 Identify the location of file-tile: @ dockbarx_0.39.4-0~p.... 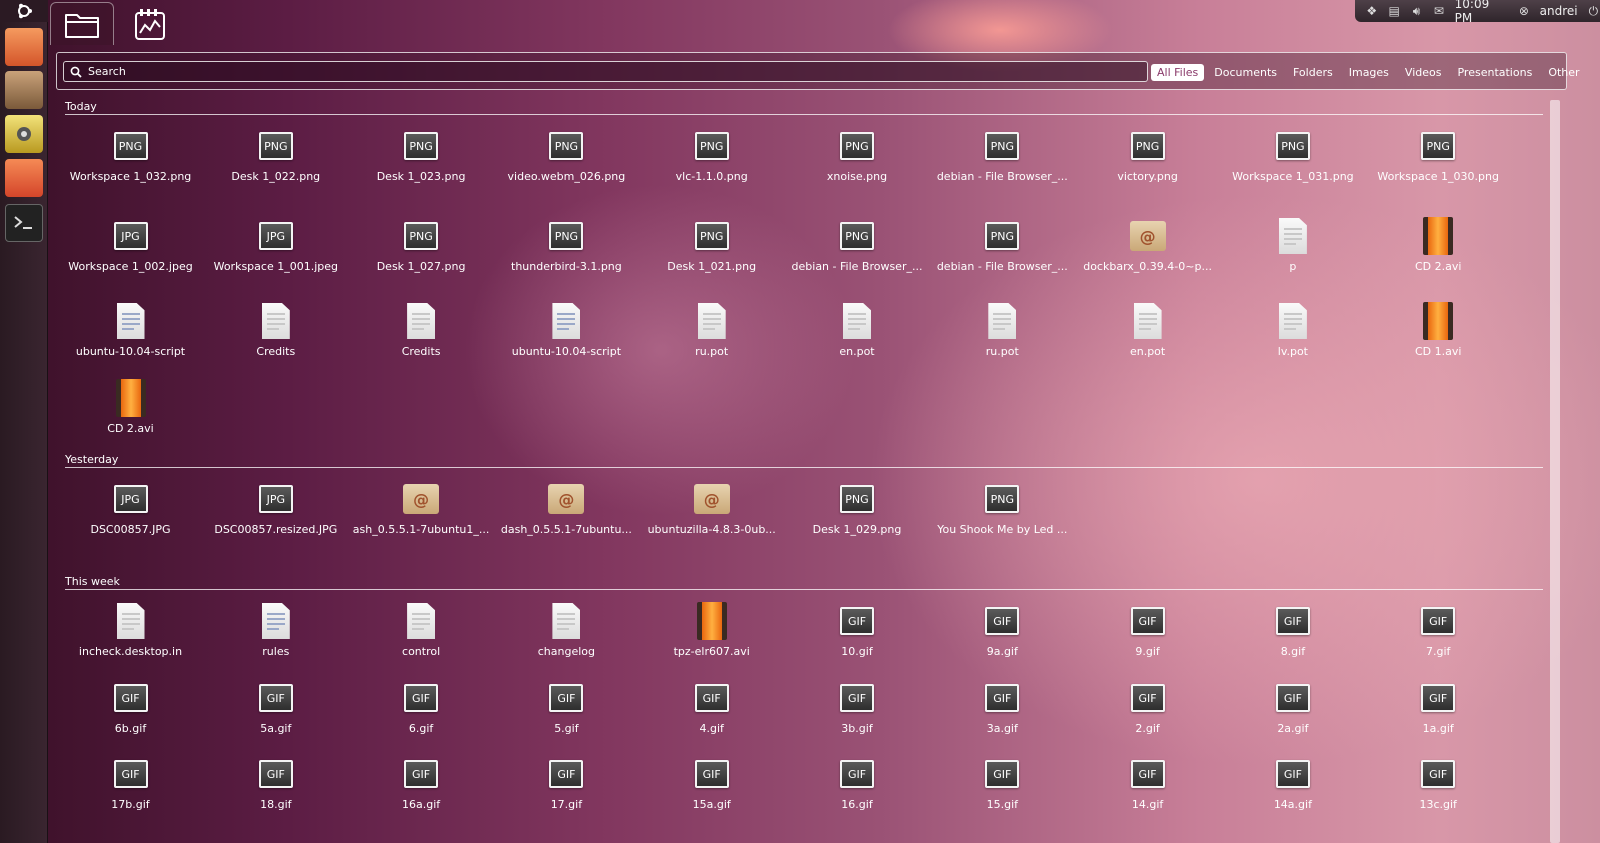
(1147, 254).